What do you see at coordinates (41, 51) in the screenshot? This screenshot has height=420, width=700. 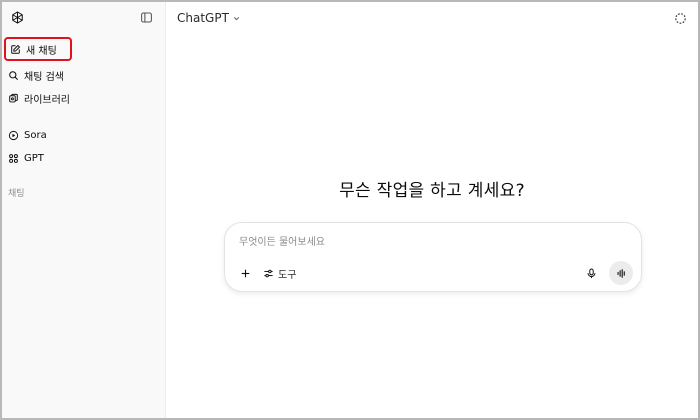 I see `new-chat-label: 새 채팅` at bounding box center [41, 51].